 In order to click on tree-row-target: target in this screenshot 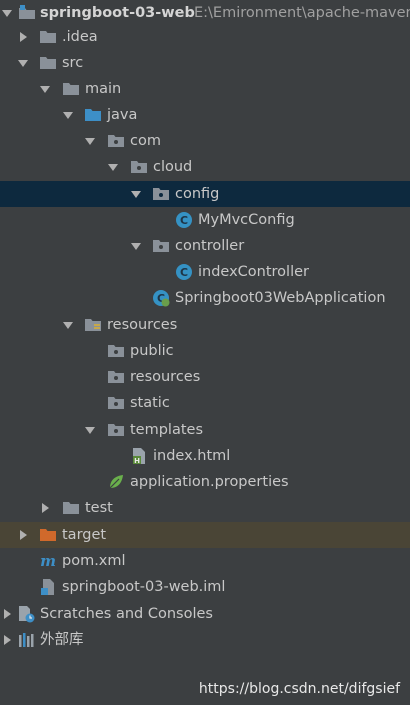, I will do `click(205, 535)`.